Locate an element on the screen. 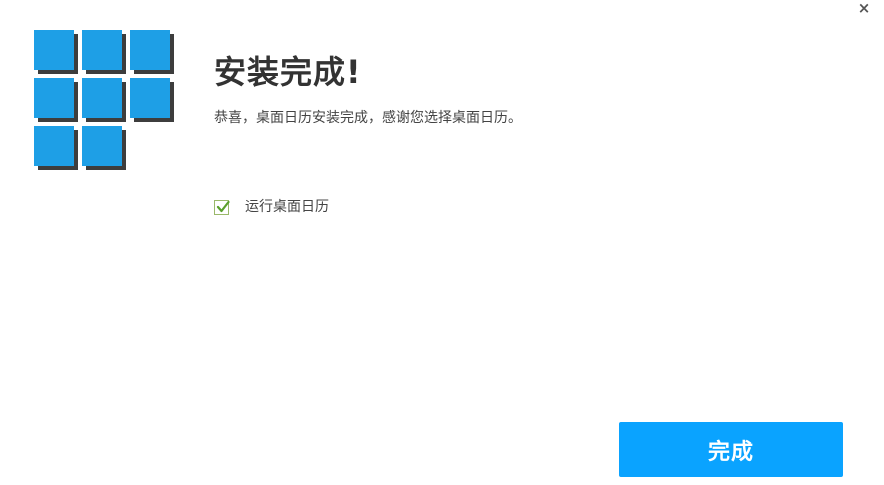  page-title: 安装完成! is located at coordinates (288, 72).